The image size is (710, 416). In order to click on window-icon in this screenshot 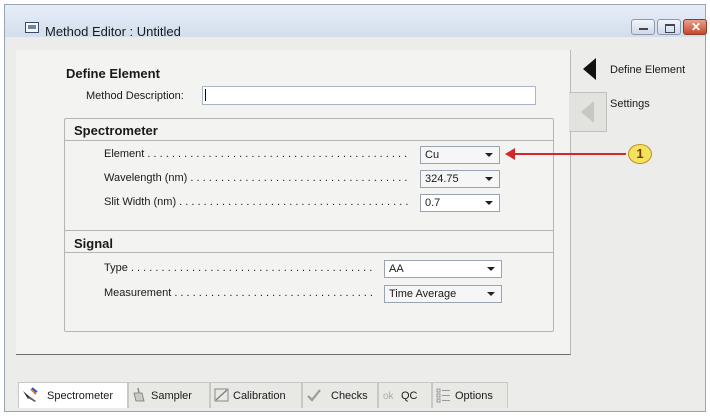, I will do `click(32, 27)`.